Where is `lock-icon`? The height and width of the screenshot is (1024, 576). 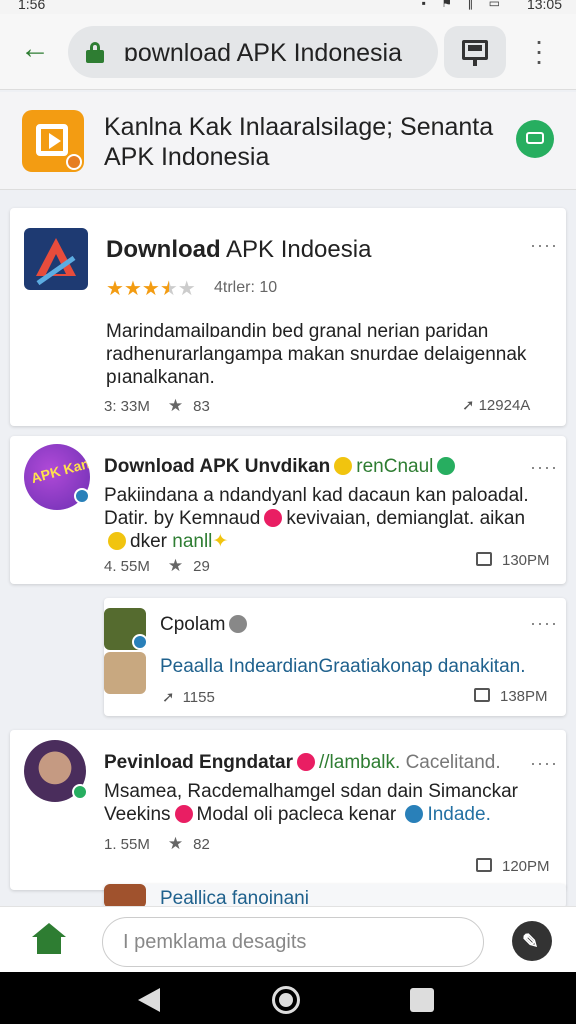
lock-icon is located at coordinates (95, 52).